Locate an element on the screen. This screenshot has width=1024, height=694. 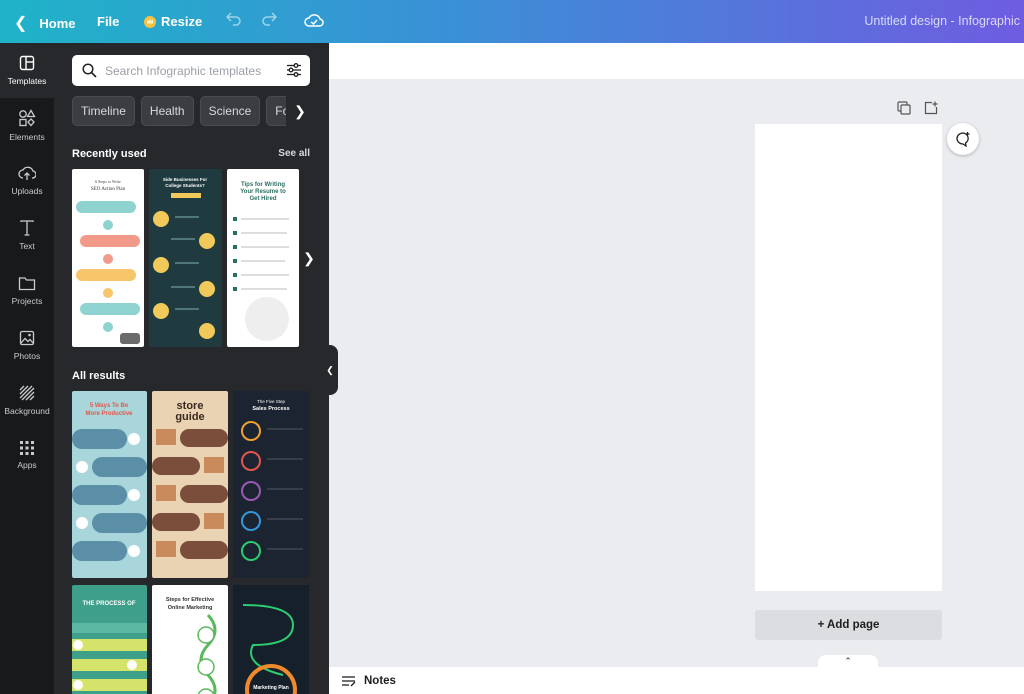
result-template-card: 5 Ways To Be More Productive is located at coordinates (109, 484).